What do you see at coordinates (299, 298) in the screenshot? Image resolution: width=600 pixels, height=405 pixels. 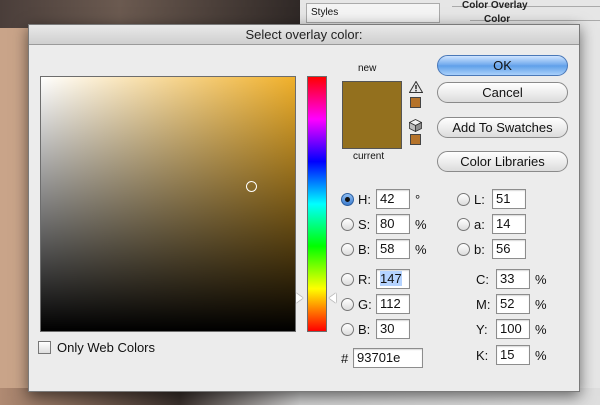 I see `hue-slider-handle-left` at bounding box center [299, 298].